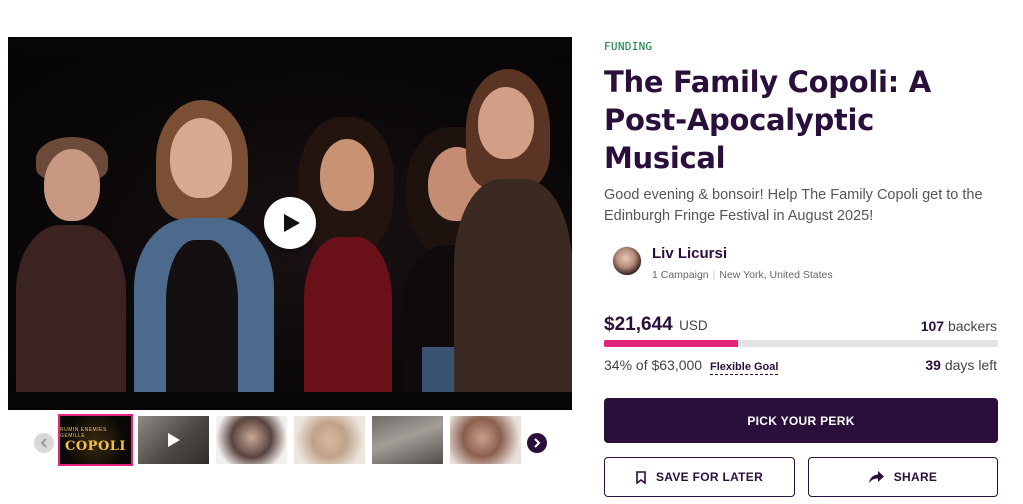  I want to click on pick-your-perk-button: PICK YOUR PERK, so click(801, 420).